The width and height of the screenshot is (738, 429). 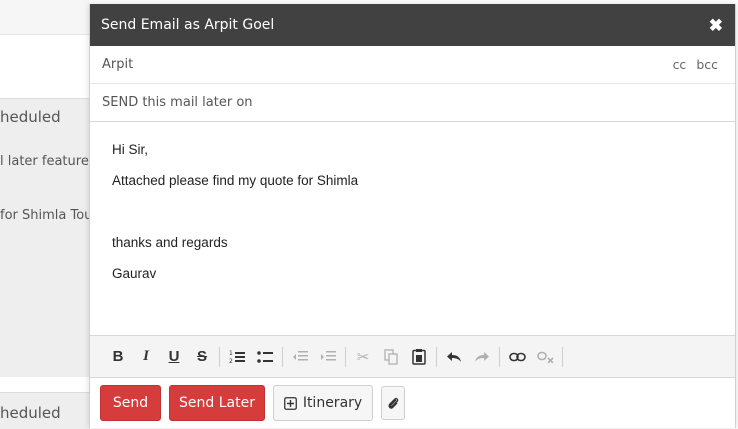 I want to click on underline-button: U, so click(x=174, y=357).